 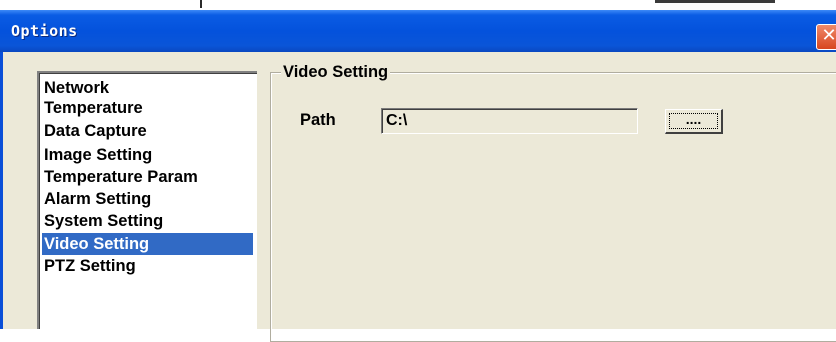 What do you see at coordinates (147, 177) in the screenshot?
I see `list-item-temperature-param: Temperature Param` at bounding box center [147, 177].